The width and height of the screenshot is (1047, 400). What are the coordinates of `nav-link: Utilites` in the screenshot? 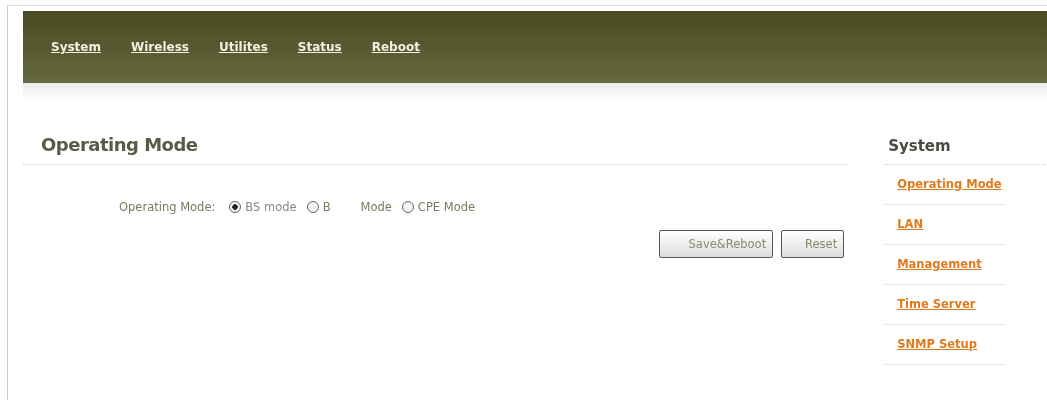 It's located at (243, 47).